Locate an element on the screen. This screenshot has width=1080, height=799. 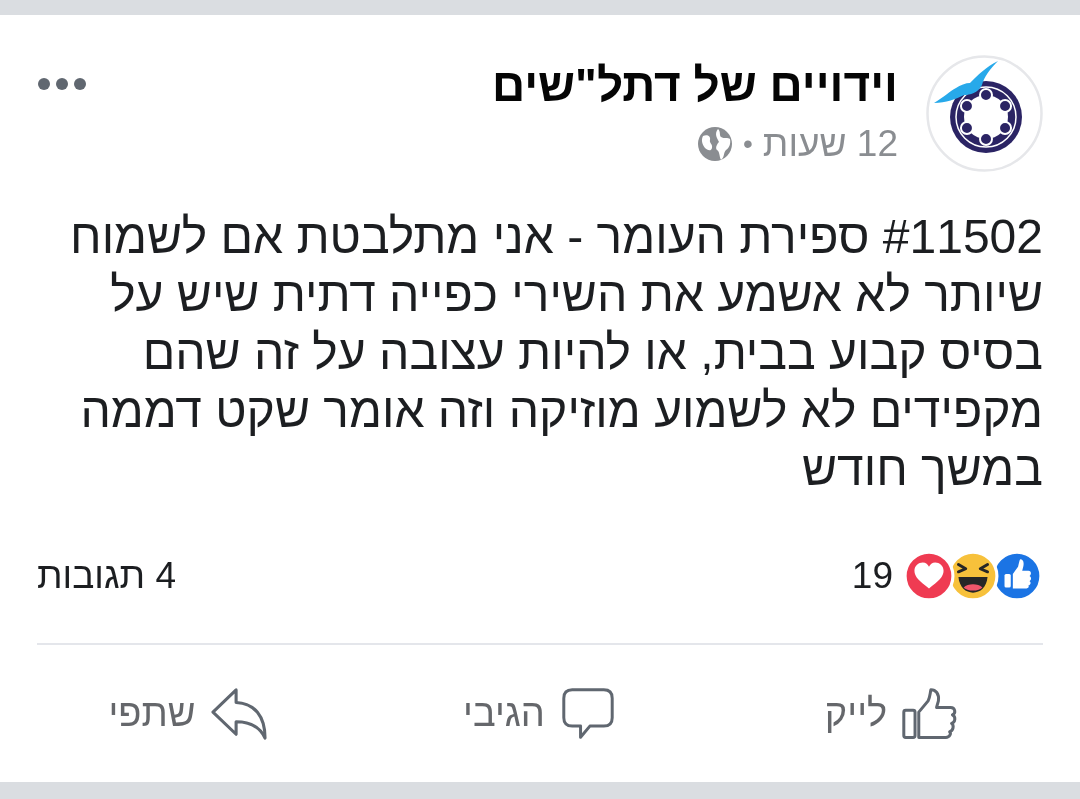
like-button: לייק is located at coordinates (892, 713).